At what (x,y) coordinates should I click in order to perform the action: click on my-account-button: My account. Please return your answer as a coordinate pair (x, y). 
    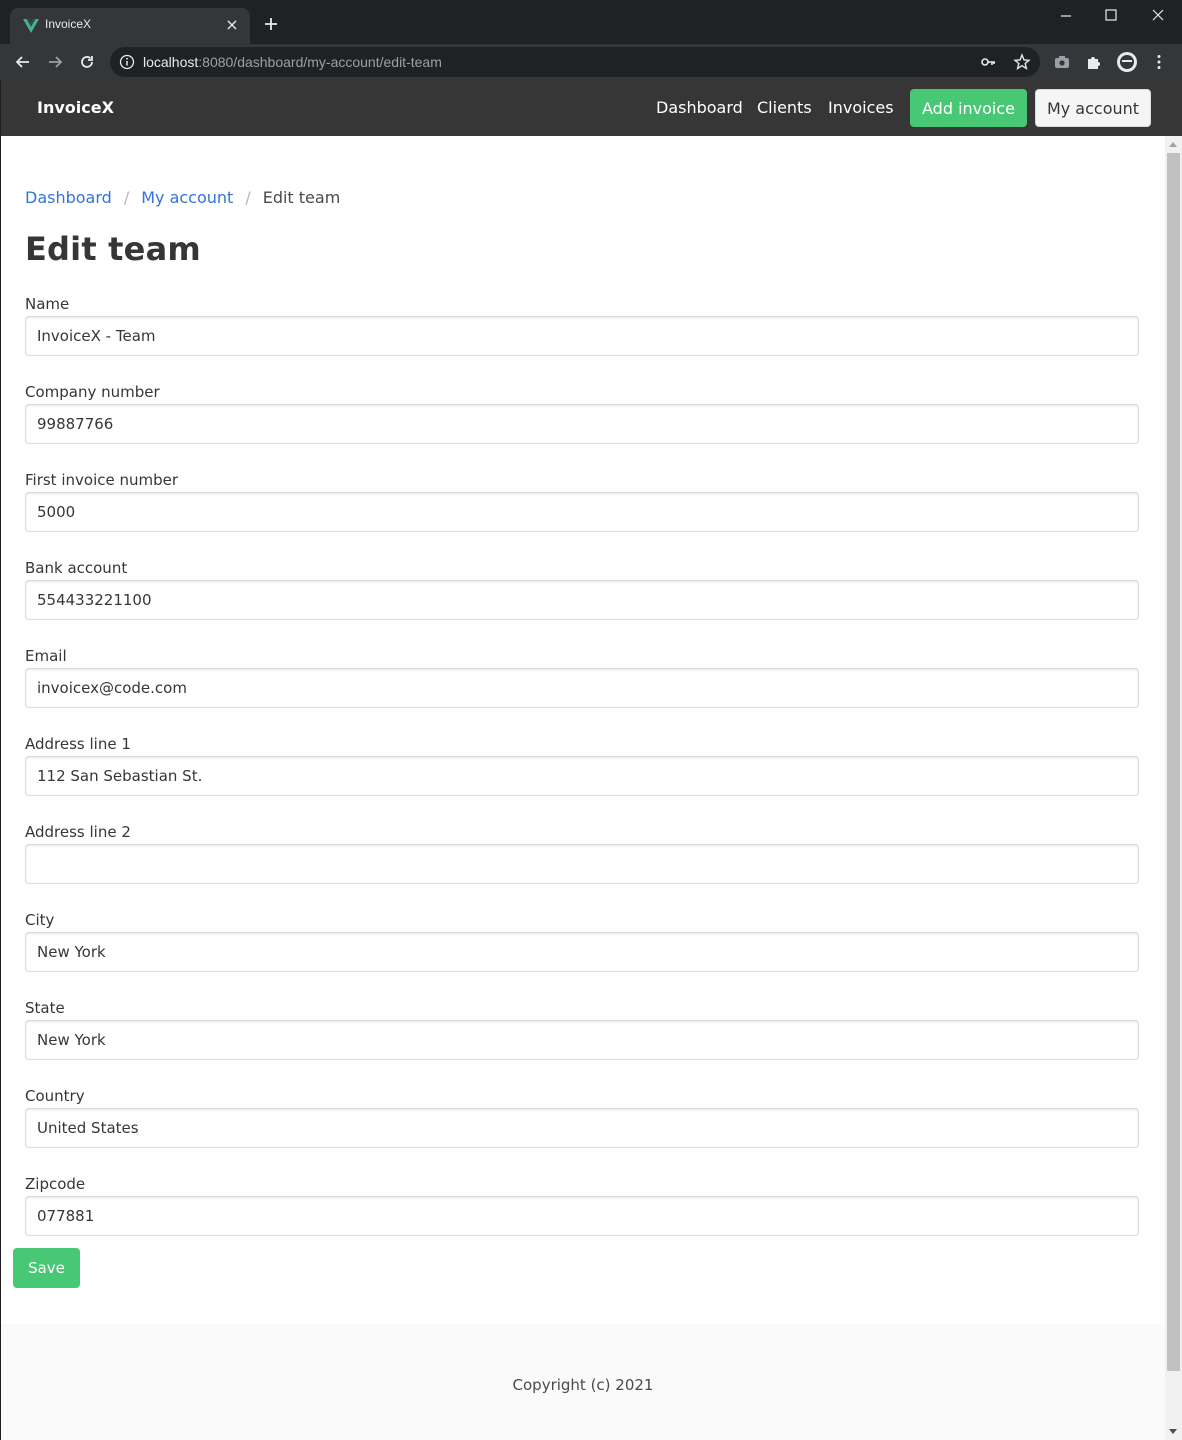
    Looking at the image, I should click on (1093, 108).